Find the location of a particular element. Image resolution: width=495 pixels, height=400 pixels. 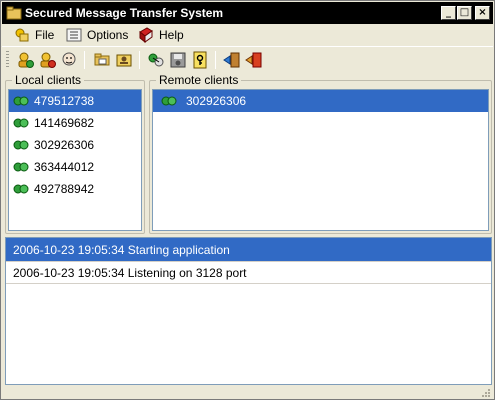

menu-help: Help is located at coordinates (161, 35).